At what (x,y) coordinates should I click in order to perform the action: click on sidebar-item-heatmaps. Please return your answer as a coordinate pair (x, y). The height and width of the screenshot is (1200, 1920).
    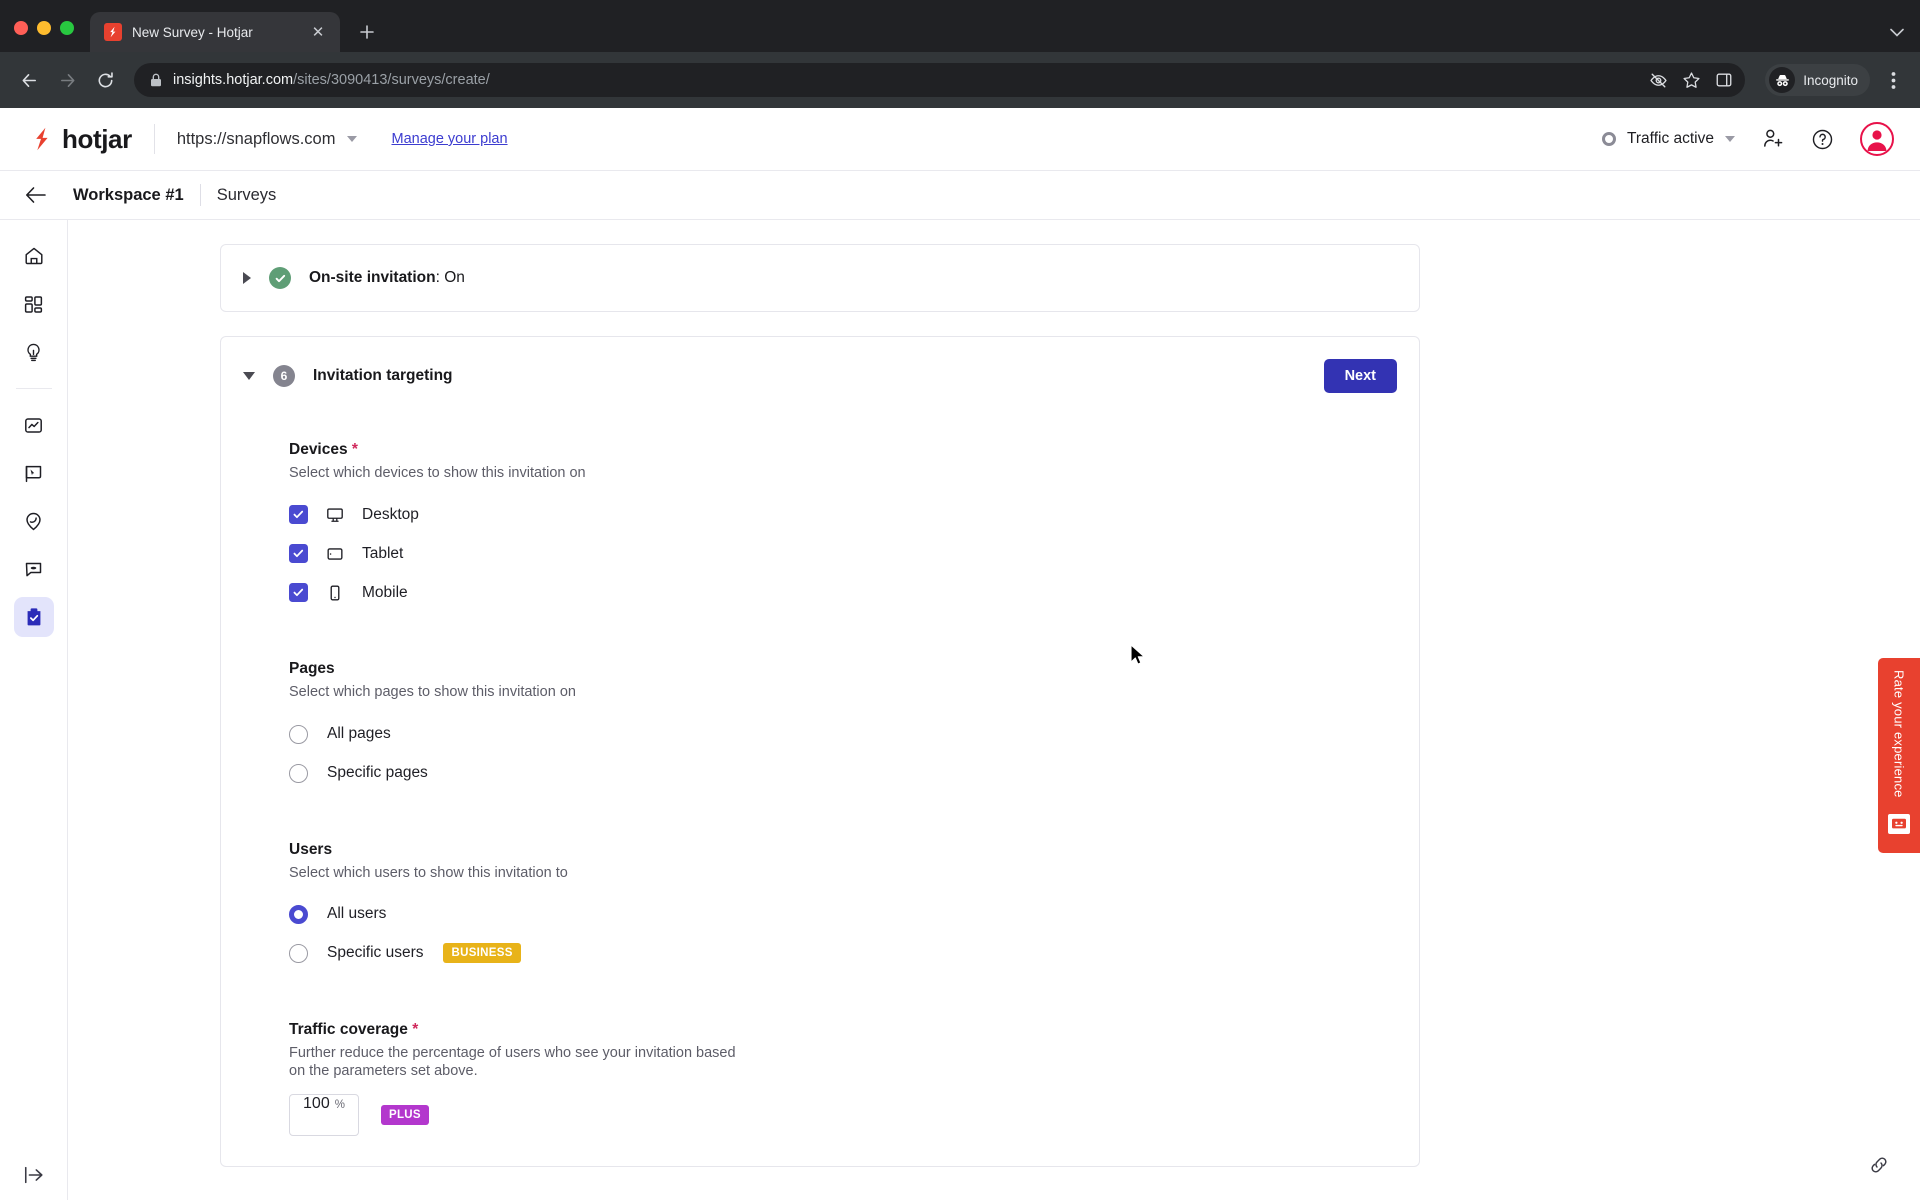
    Looking at the image, I should click on (34, 473).